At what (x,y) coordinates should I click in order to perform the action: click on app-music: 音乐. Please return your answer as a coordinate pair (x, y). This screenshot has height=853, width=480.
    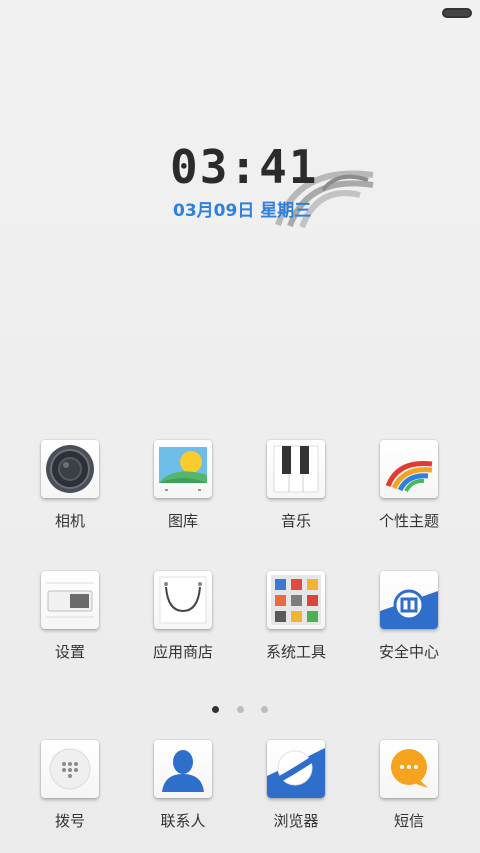
    Looking at the image, I should click on (296, 485).